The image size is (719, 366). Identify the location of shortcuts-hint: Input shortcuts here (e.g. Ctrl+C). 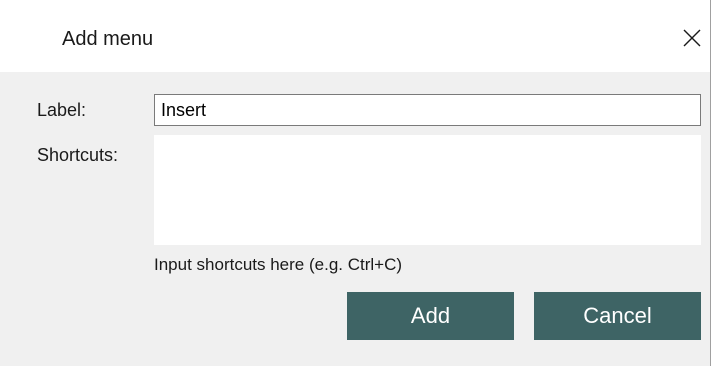
(278, 264).